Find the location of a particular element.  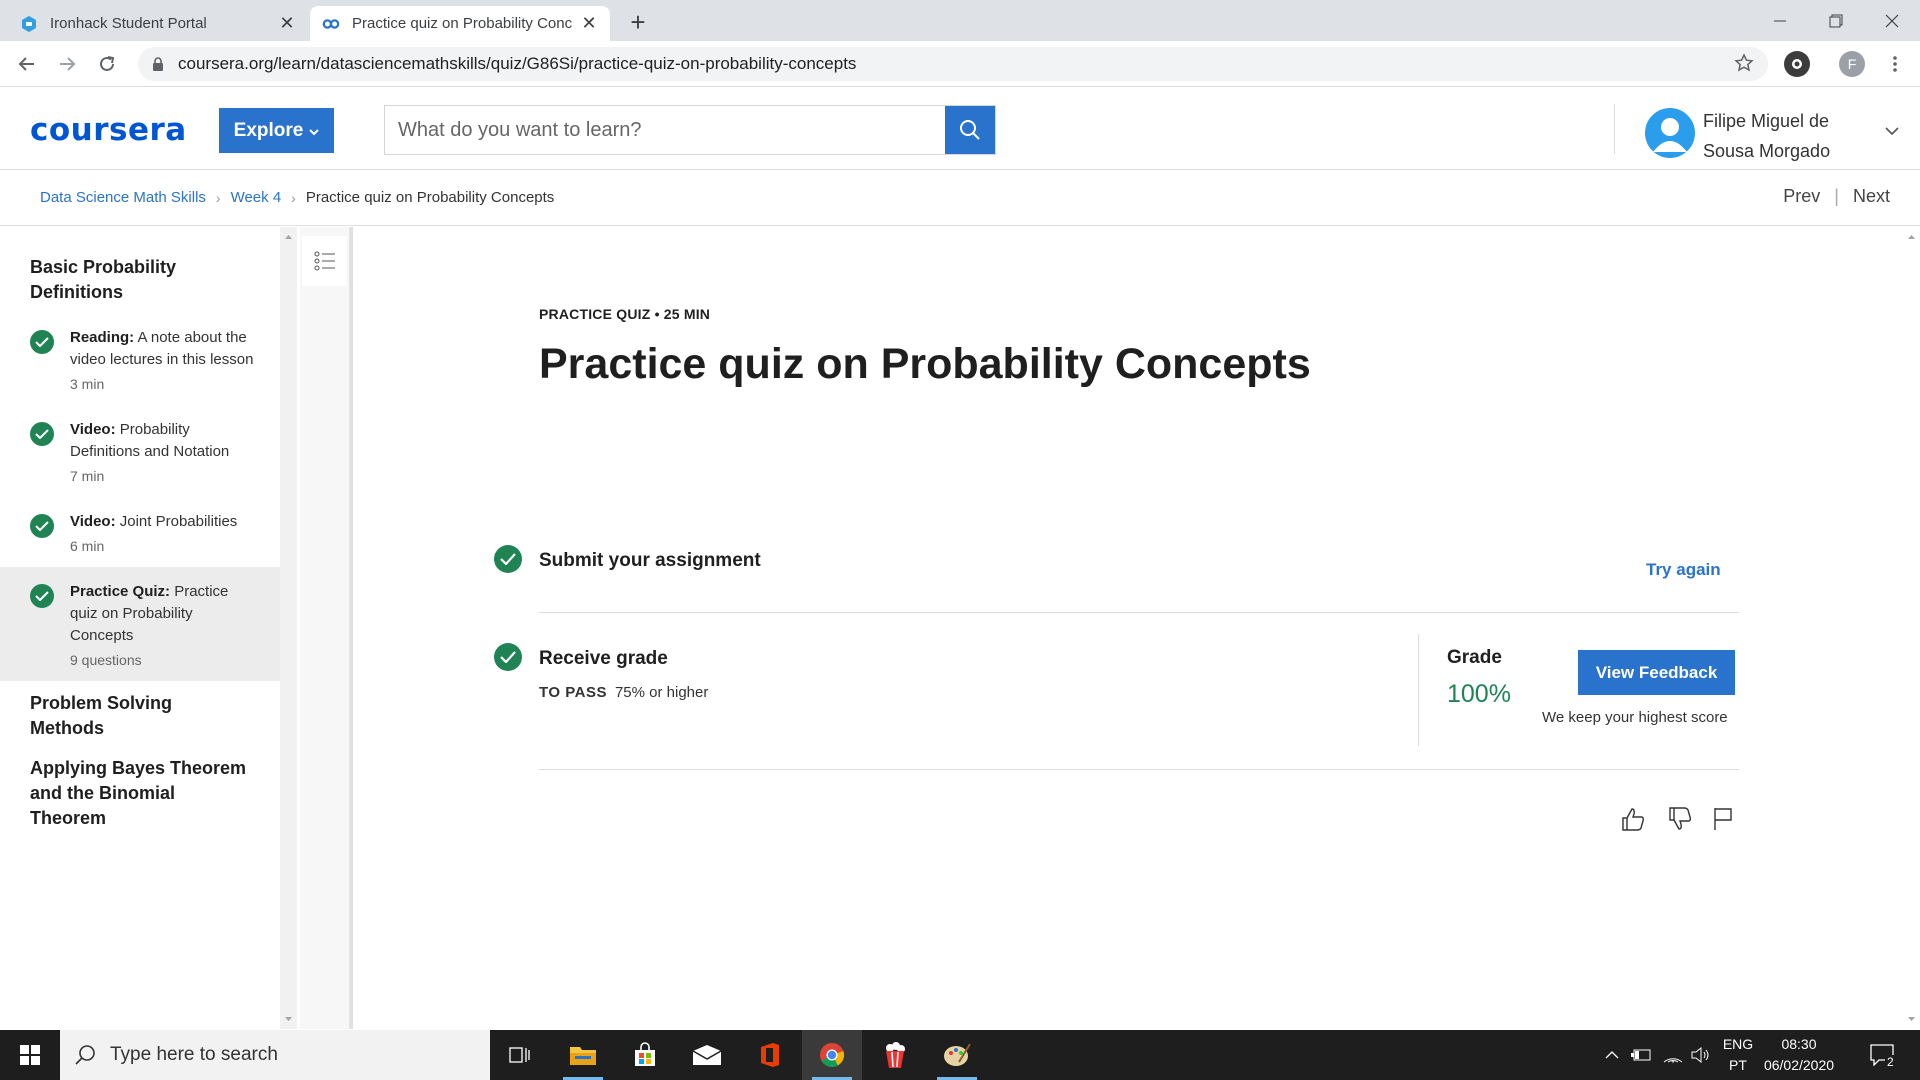

grade-label: Grade is located at coordinates (1474, 657).